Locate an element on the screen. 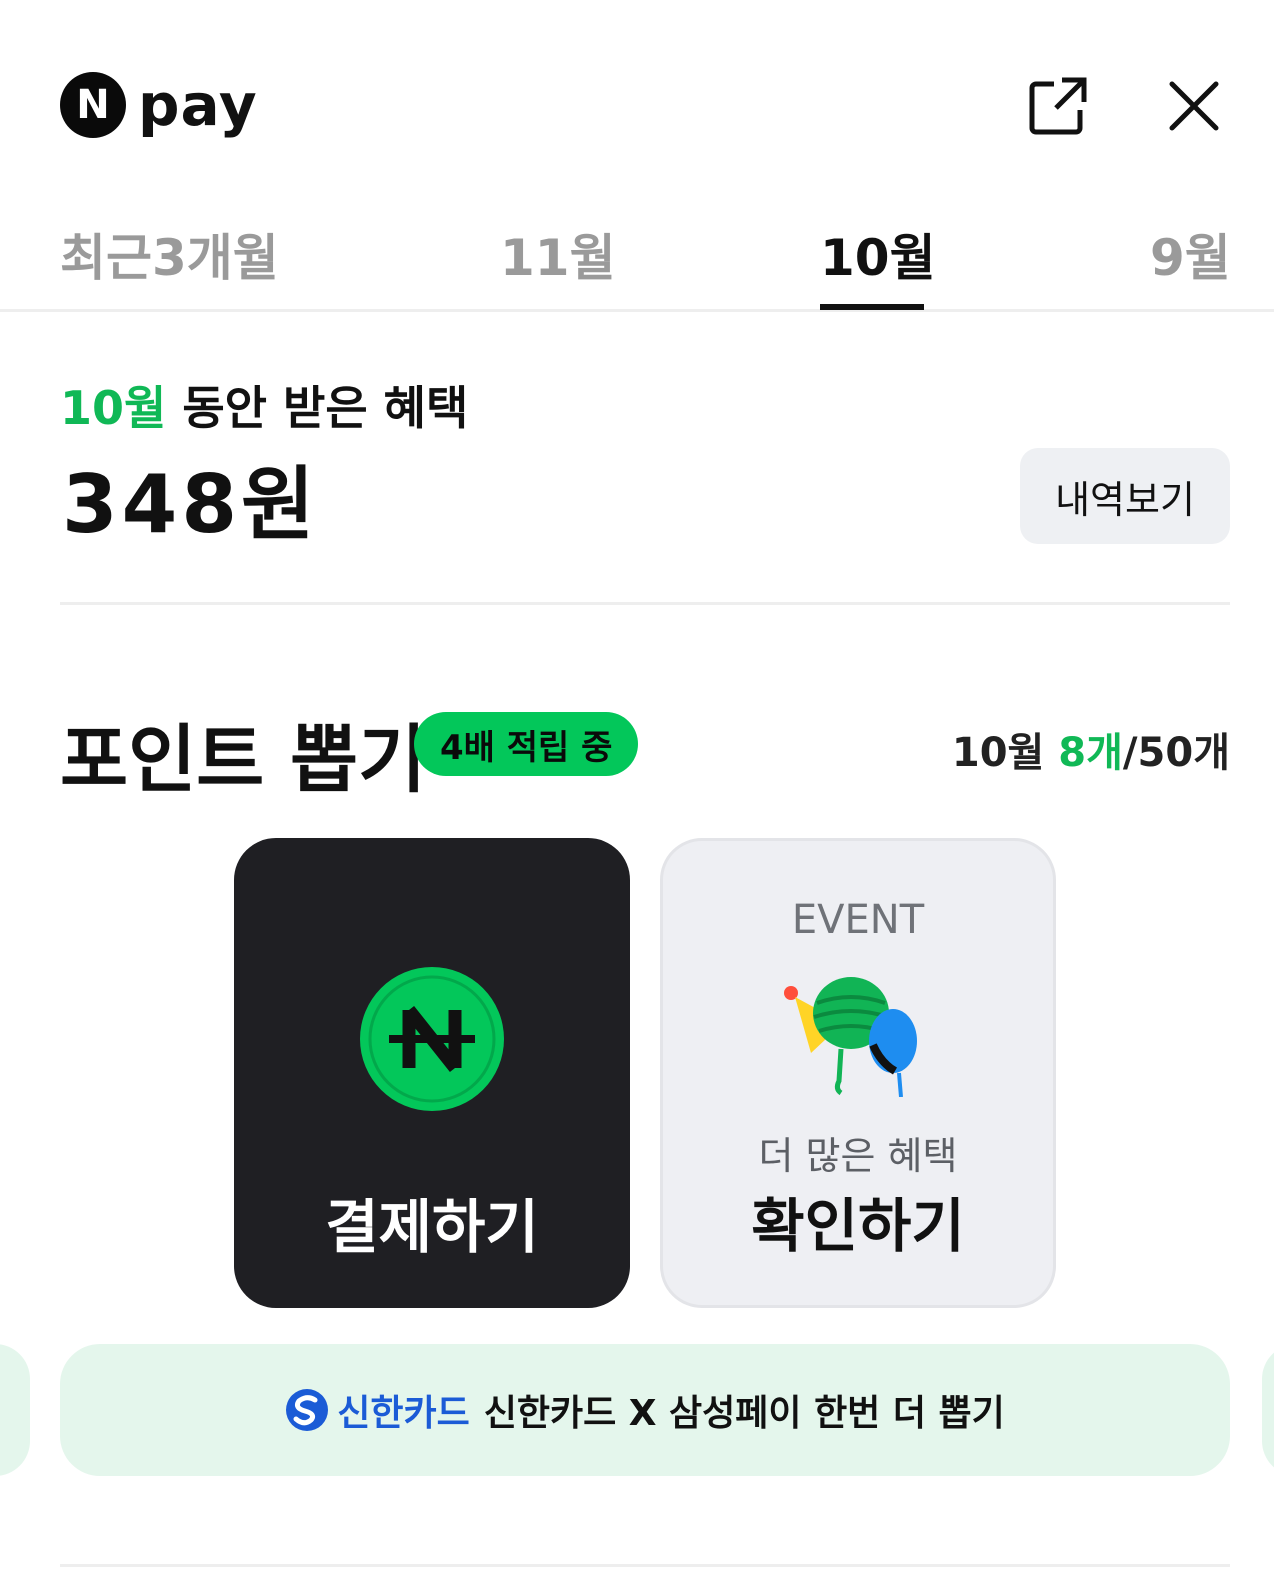  share-external-icon is located at coordinates (1058, 106).